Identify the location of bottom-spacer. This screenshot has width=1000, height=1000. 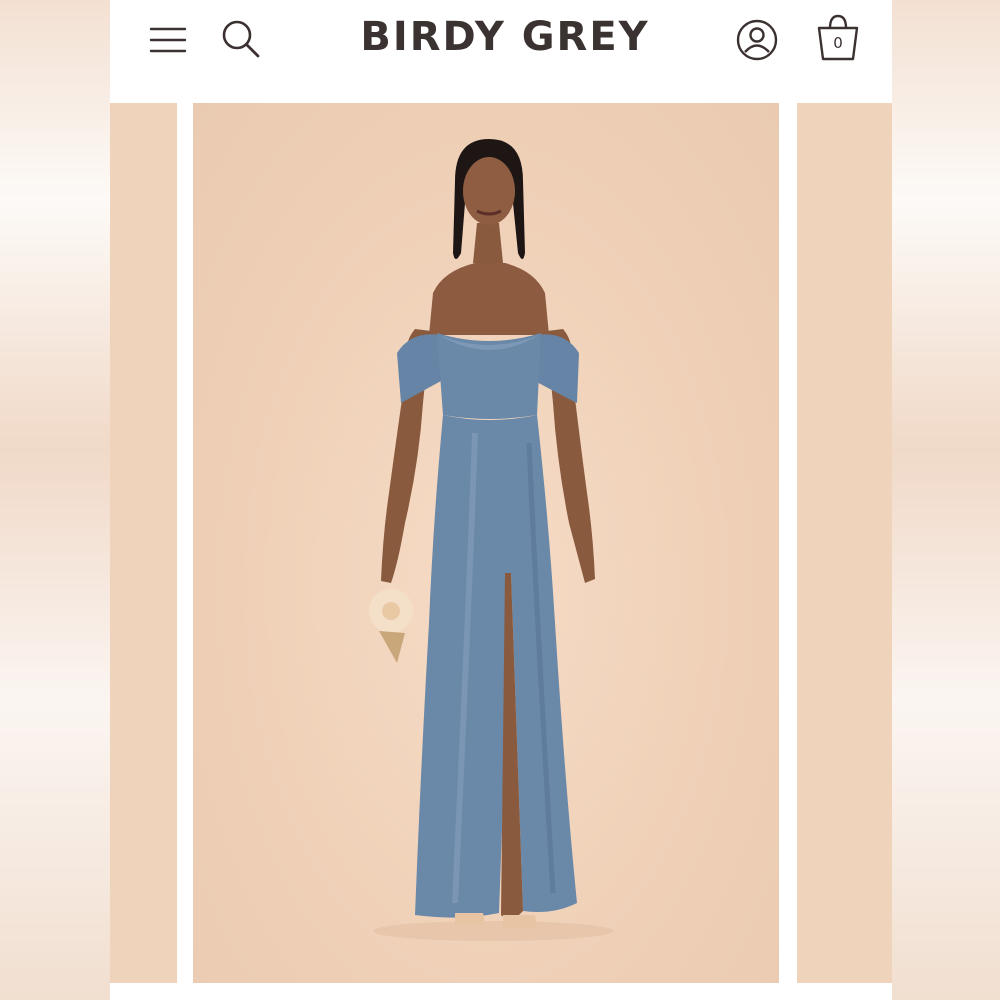
(501, 991).